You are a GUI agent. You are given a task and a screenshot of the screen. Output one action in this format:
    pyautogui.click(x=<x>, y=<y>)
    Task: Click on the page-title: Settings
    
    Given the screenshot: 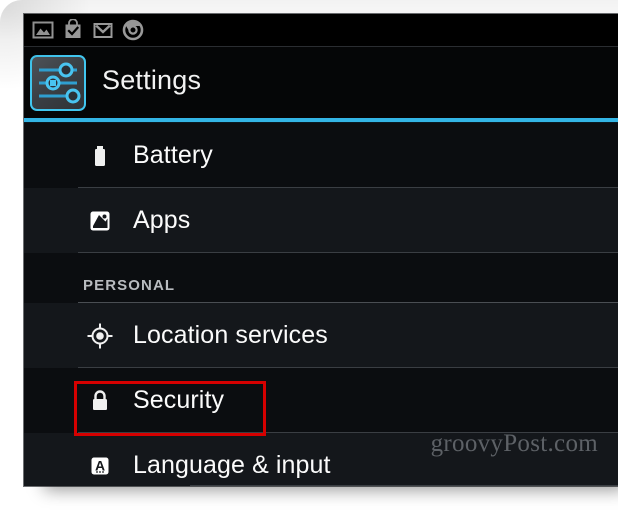 What is the action you would take?
    pyautogui.click(x=152, y=80)
    